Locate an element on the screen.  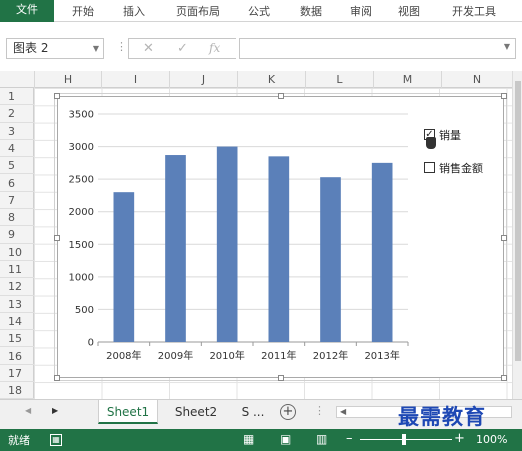
tab-file: 文件 is located at coordinates (27, 11).